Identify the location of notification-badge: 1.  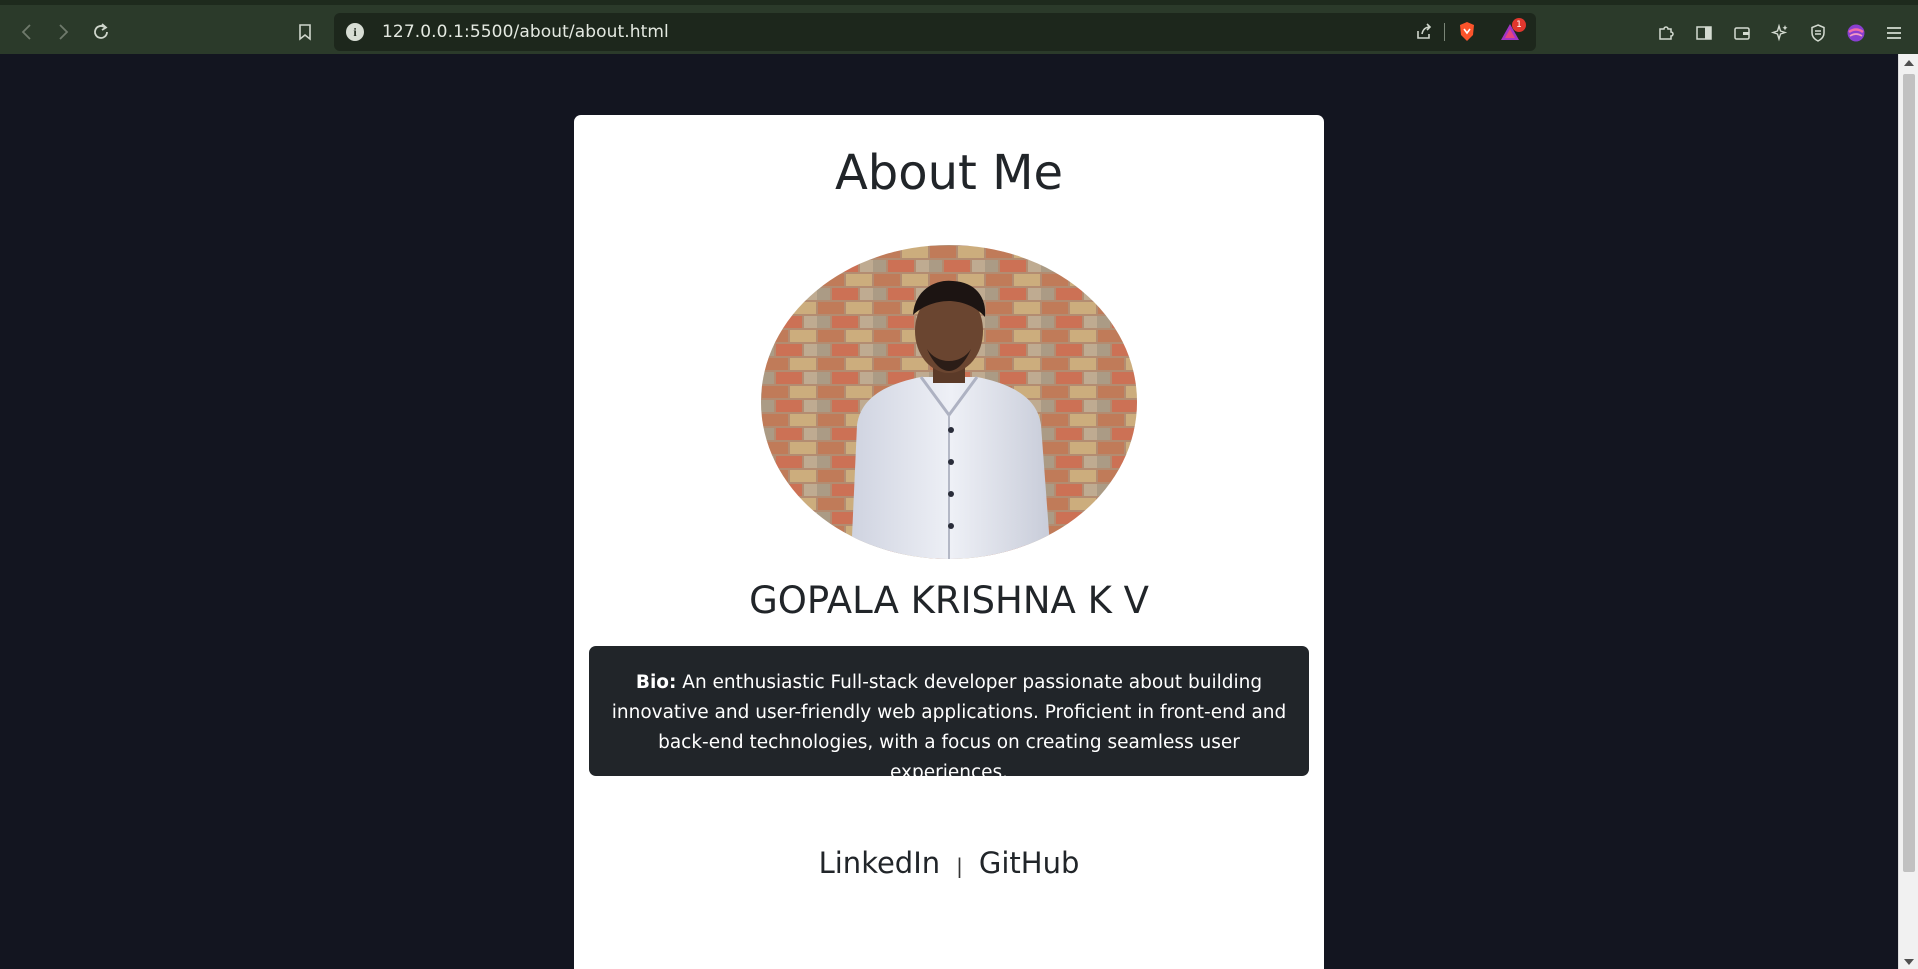
(1519, 25).